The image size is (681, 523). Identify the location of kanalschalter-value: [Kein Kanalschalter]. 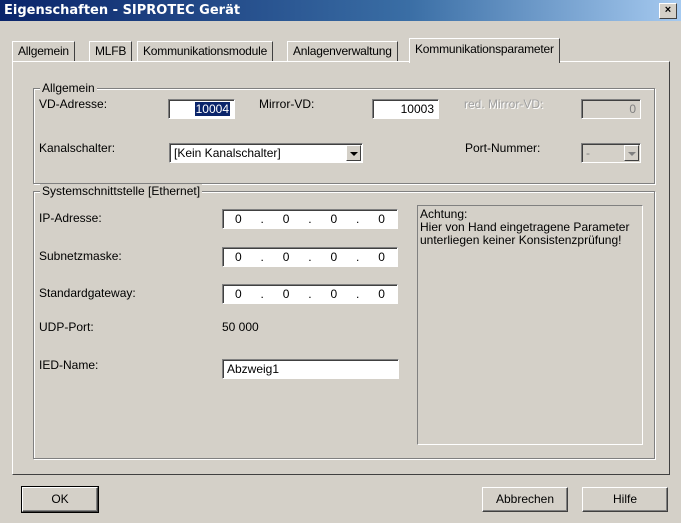
(227, 153).